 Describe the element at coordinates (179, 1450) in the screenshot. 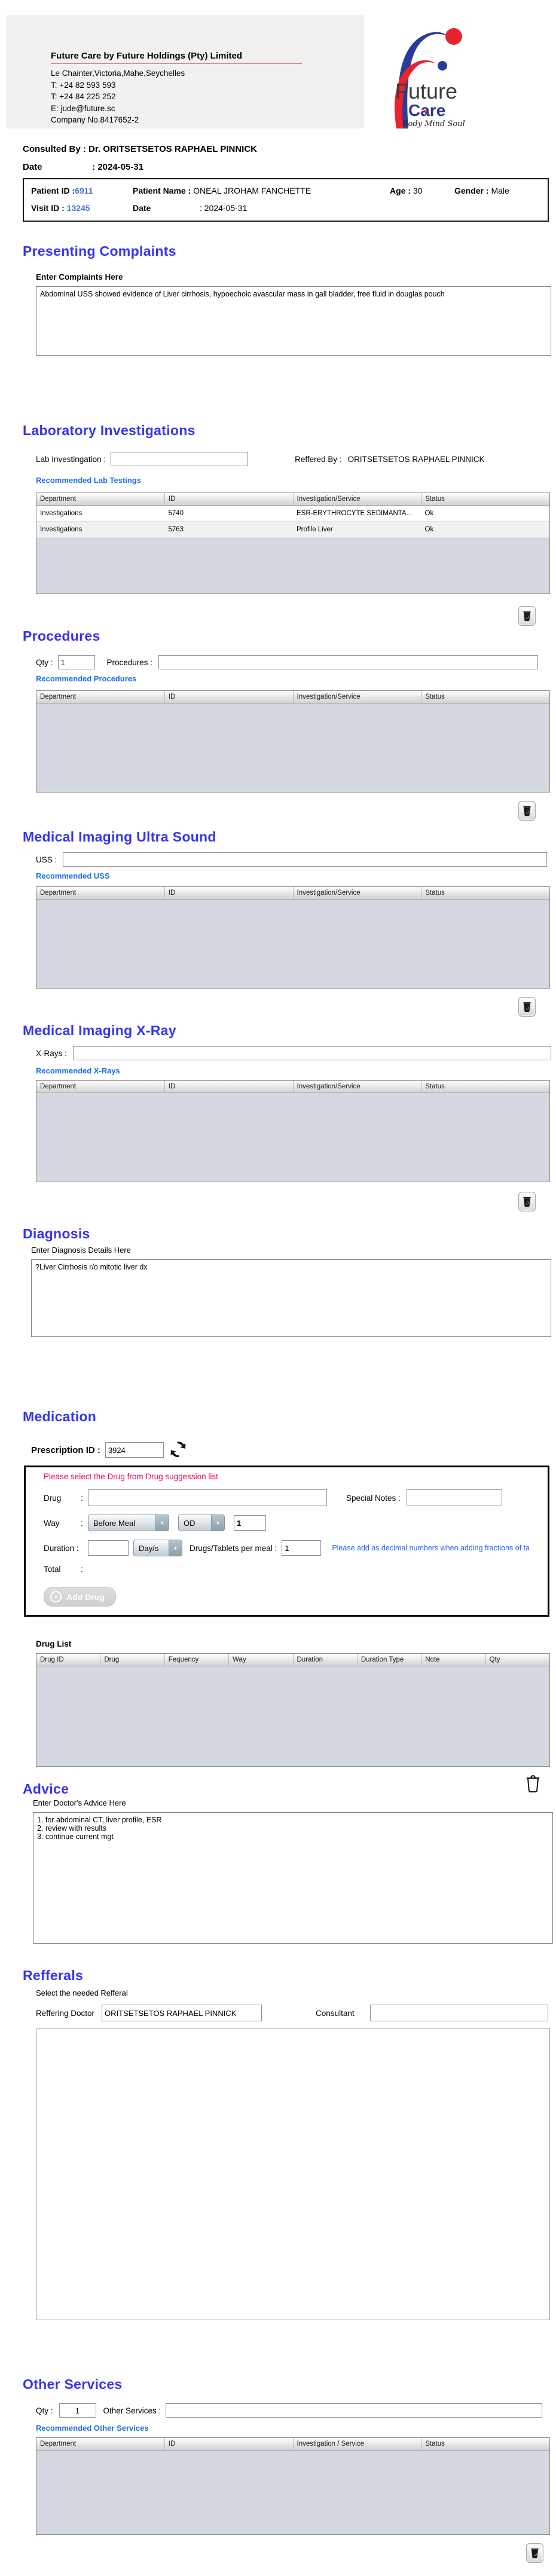

I see `refresh-prescription-button` at that location.